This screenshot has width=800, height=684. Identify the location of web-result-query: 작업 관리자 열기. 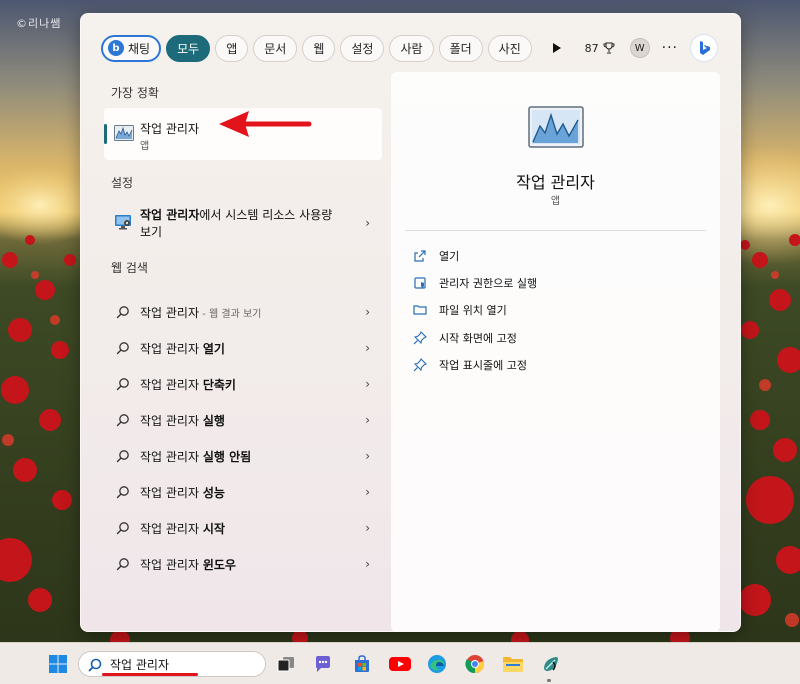
(182, 348).